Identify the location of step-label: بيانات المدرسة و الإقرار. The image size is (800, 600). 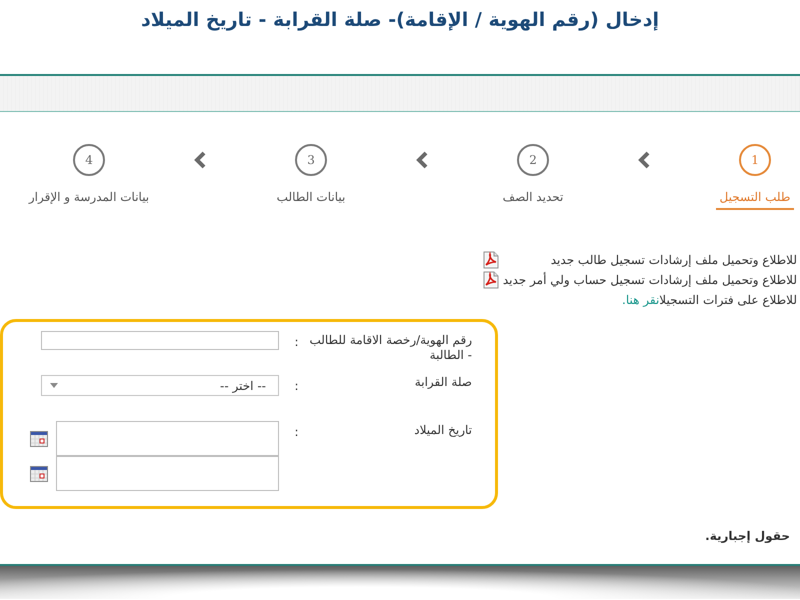
(88, 197).